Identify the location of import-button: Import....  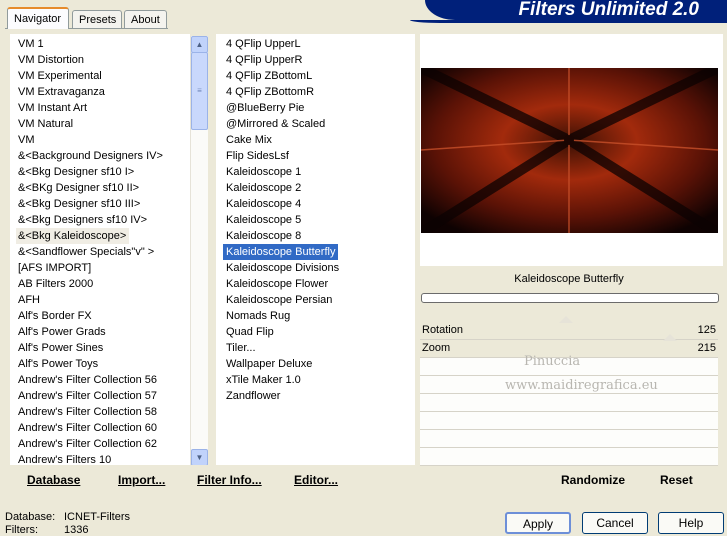
(141, 480).